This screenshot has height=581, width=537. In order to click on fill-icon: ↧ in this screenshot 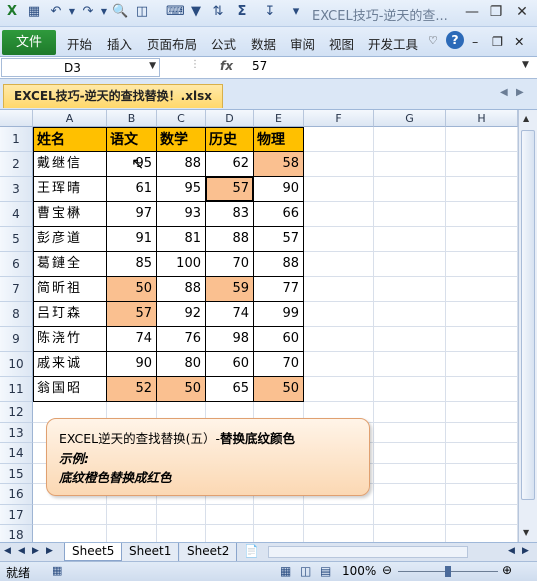, I will do `click(270, 12)`.